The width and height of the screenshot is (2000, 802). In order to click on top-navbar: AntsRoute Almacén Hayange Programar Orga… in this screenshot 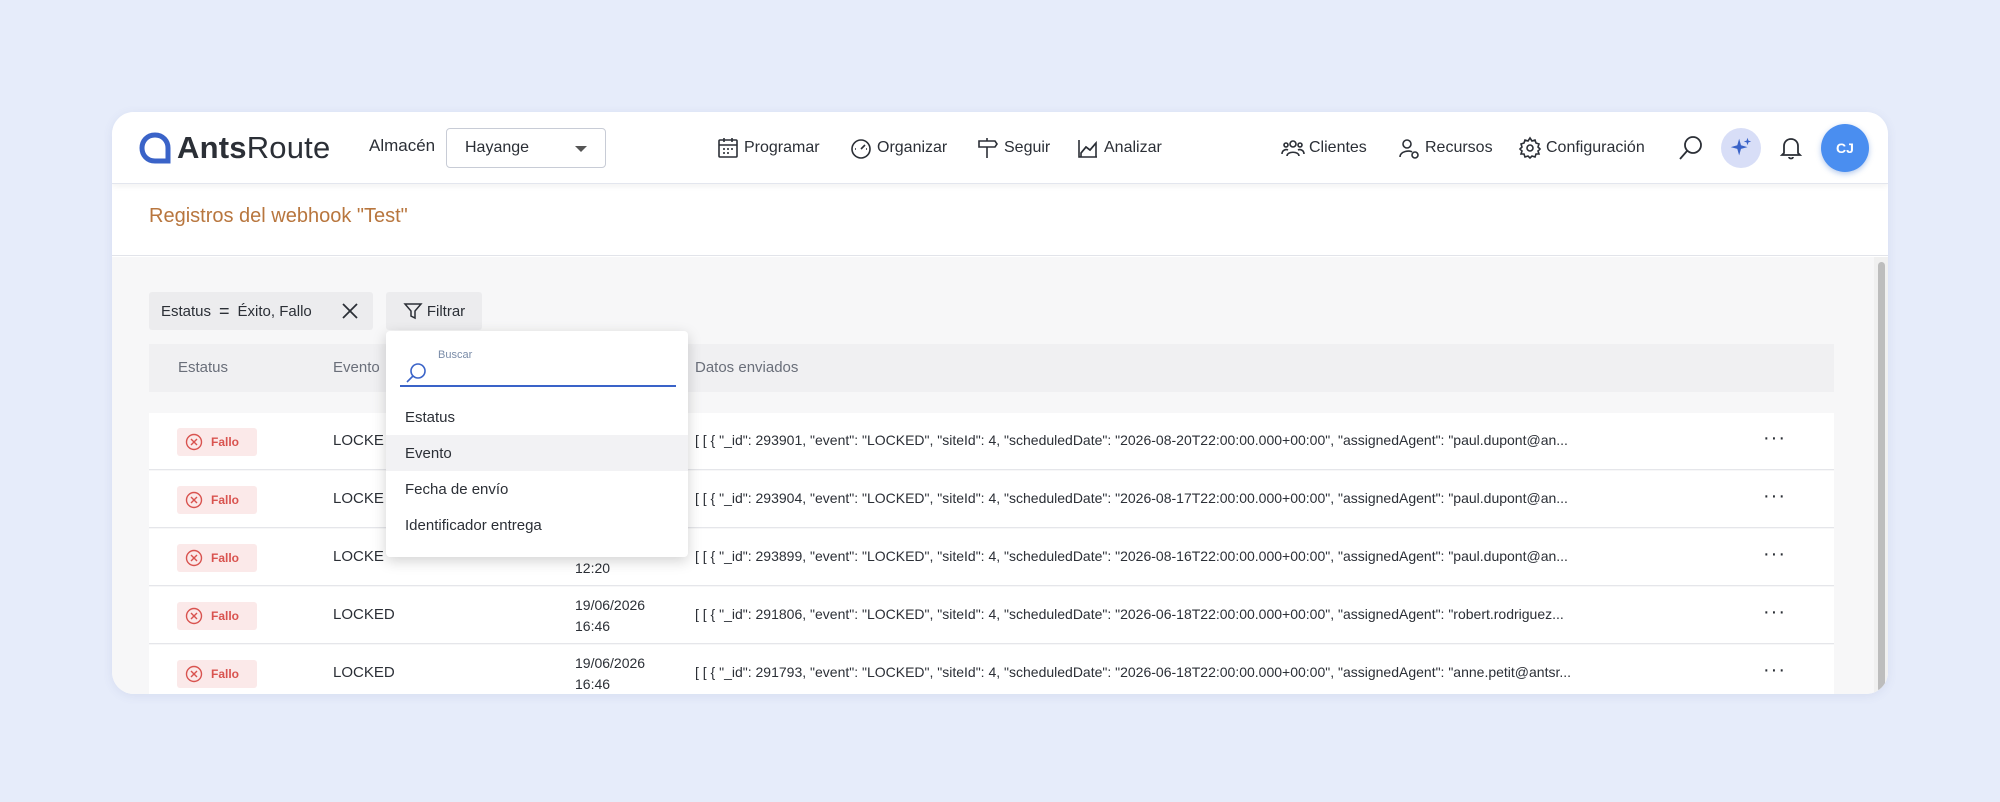, I will do `click(1000, 148)`.